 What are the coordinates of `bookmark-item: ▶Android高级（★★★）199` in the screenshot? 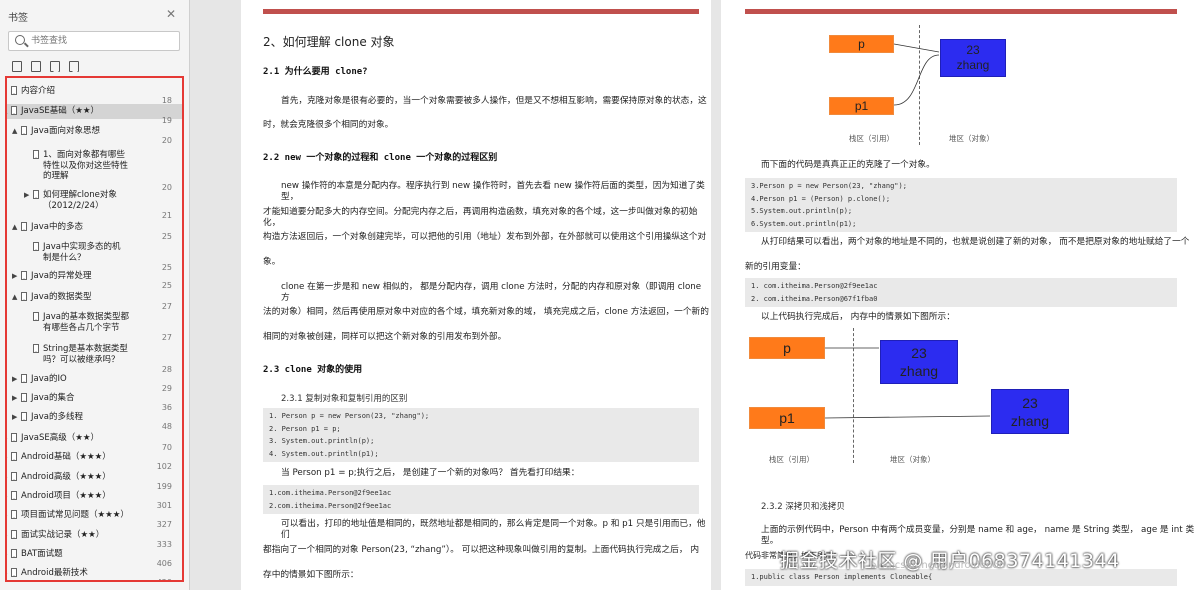 It's located at (94, 480).